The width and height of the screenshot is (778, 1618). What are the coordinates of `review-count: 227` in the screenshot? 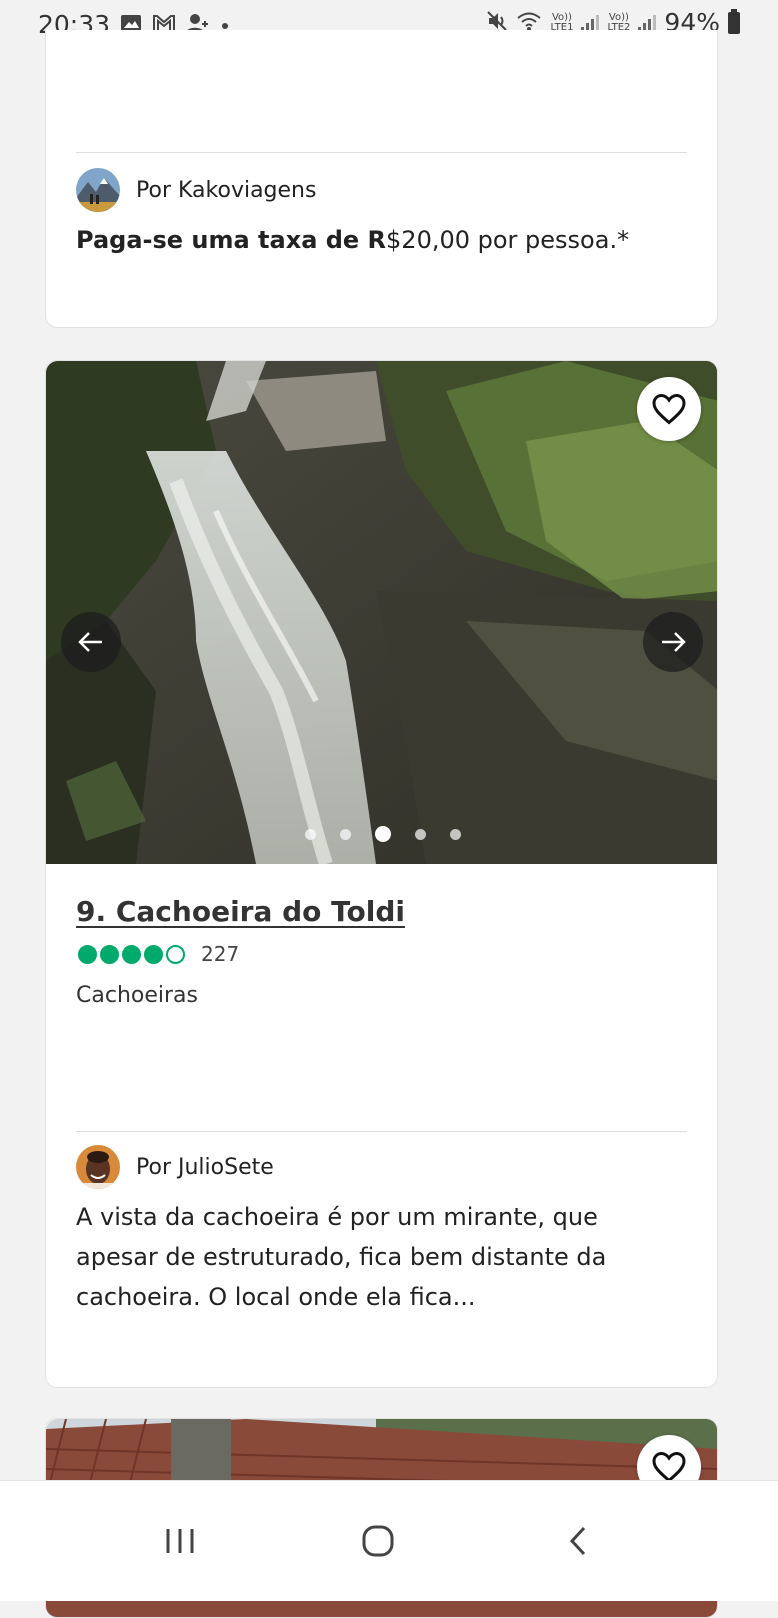 It's located at (220, 954).